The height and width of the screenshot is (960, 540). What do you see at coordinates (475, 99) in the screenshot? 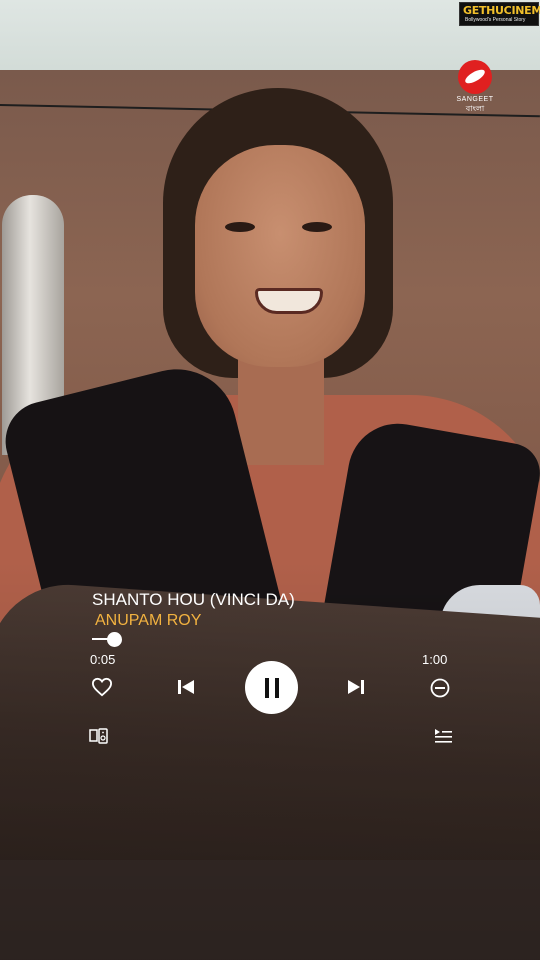
I see `channel-logo-line1: SANGEET` at bounding box center [475, 99].